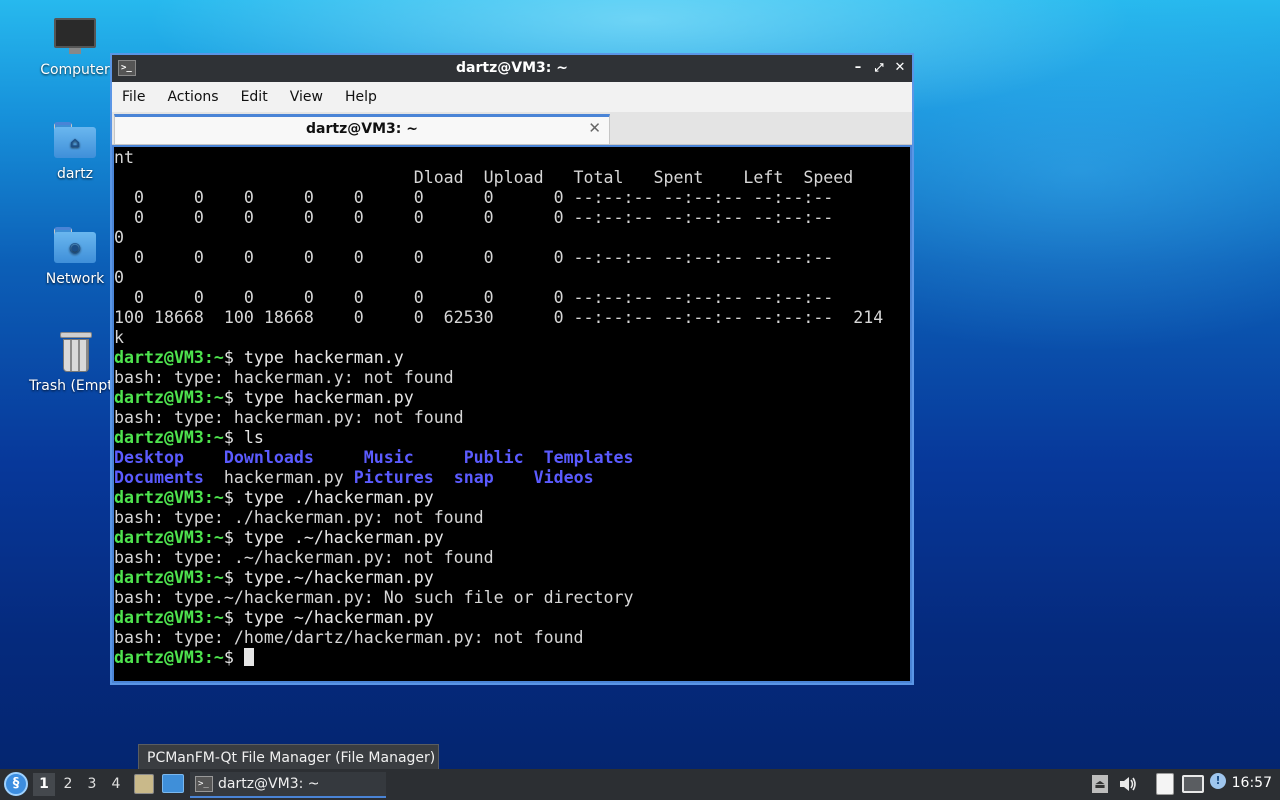  Describe the element at coordinates (484, 177) in the screenshot. I see `output-text: Dload Upload Total Spent Left Speed` at that location.